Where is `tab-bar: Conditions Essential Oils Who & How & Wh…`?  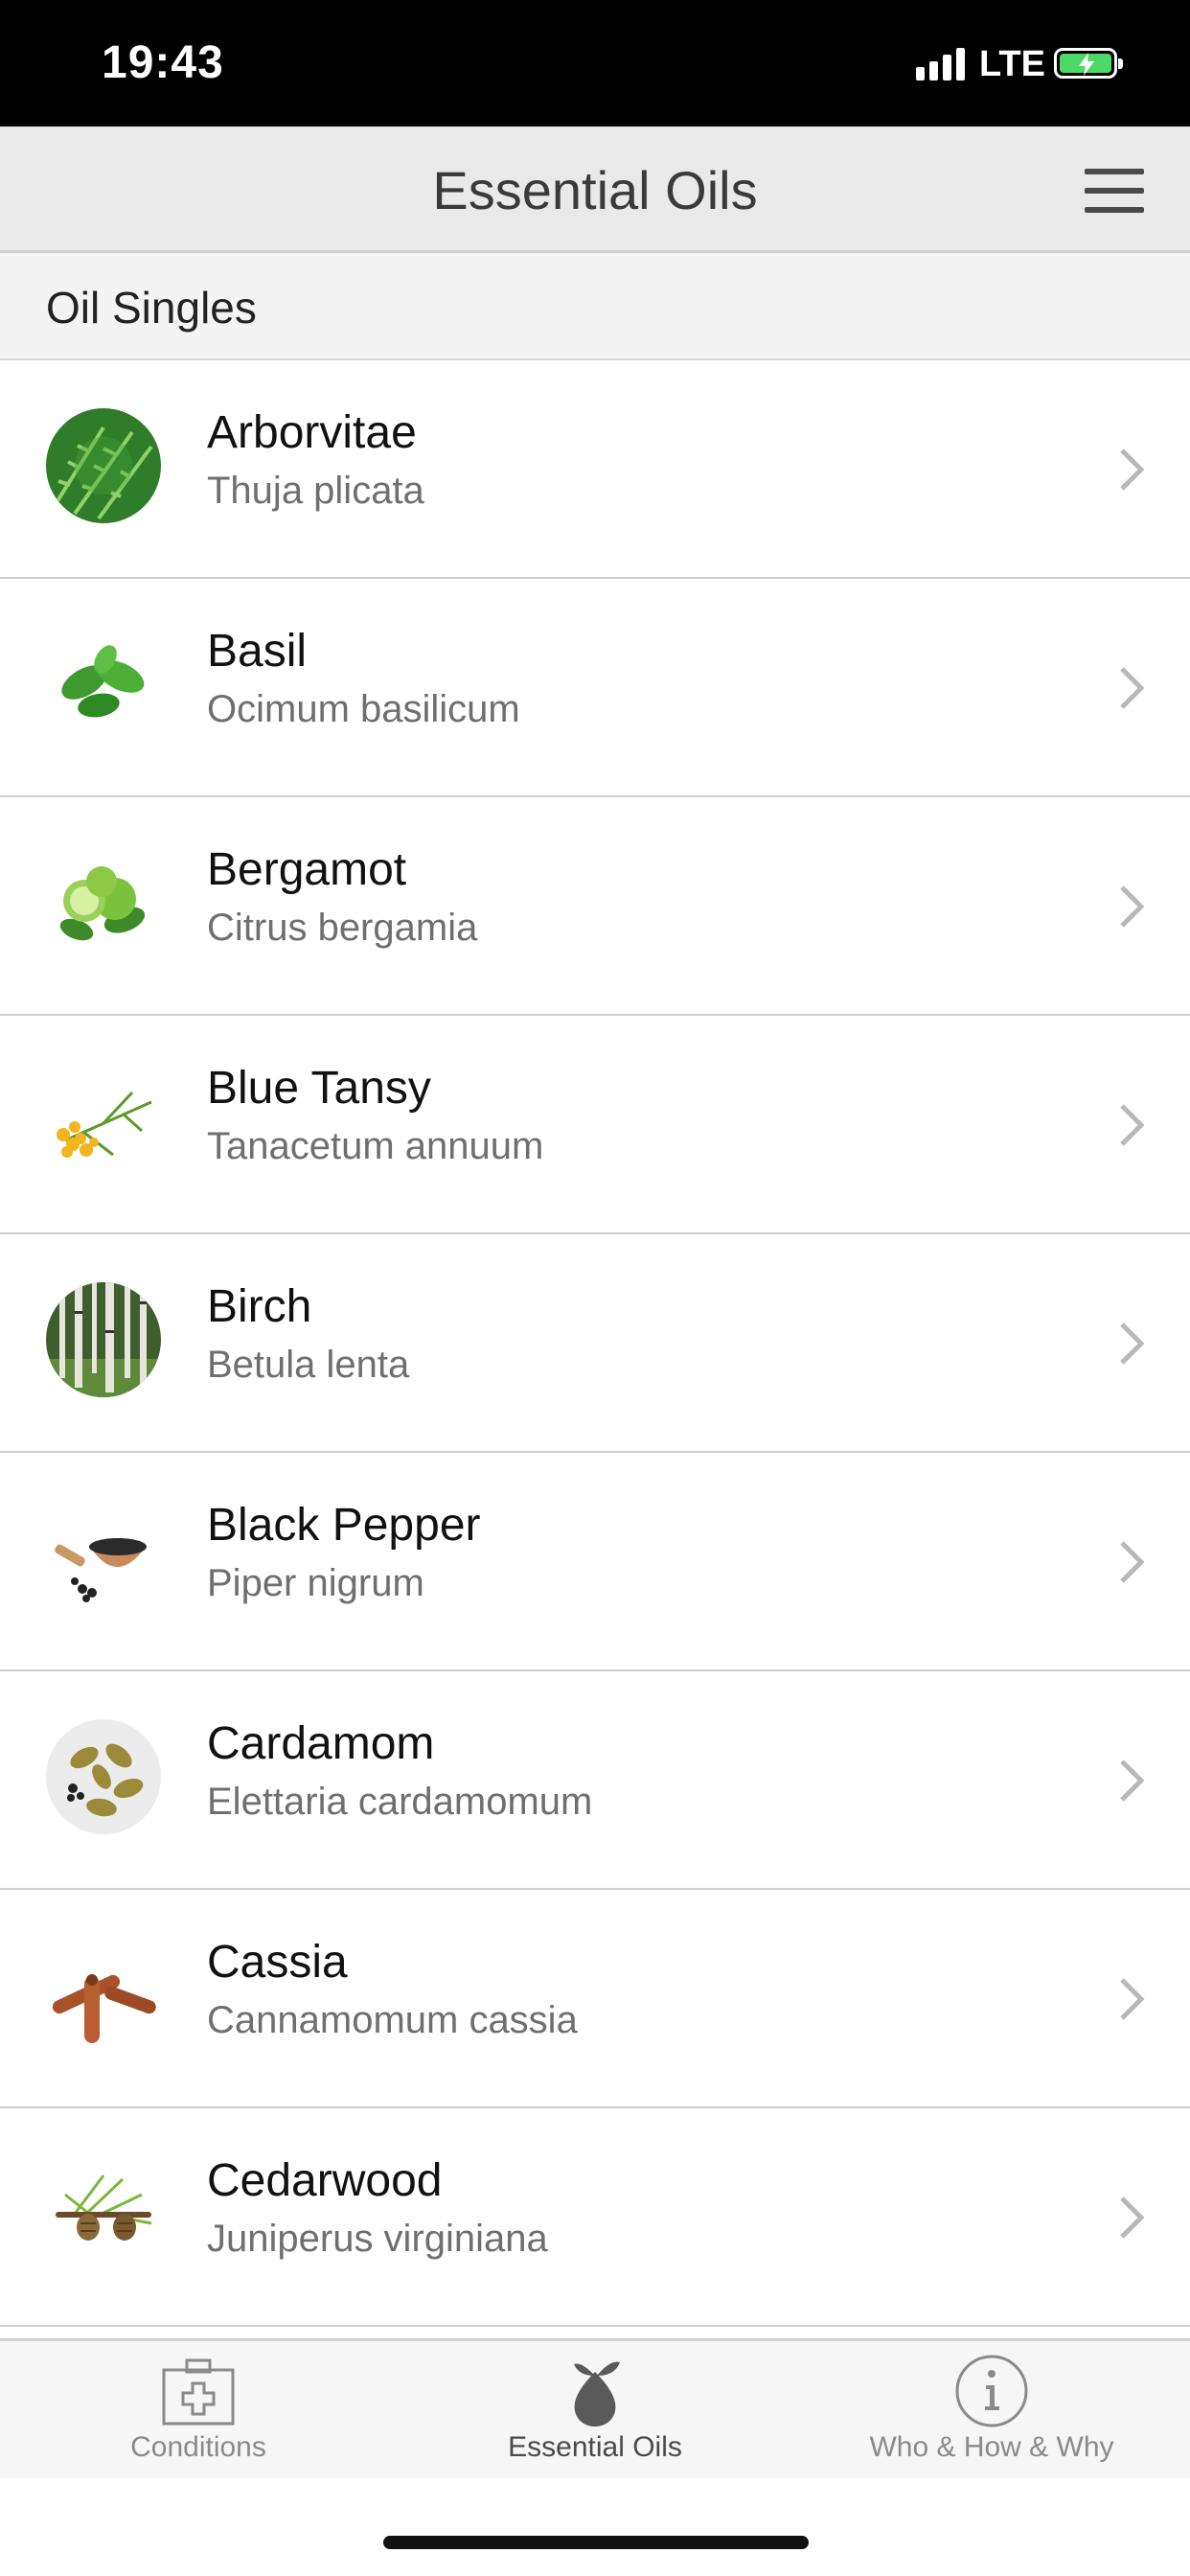 tab-bar: Conditions Essential Oils Who & How & Wh… is located at coordinates (595, 2408).